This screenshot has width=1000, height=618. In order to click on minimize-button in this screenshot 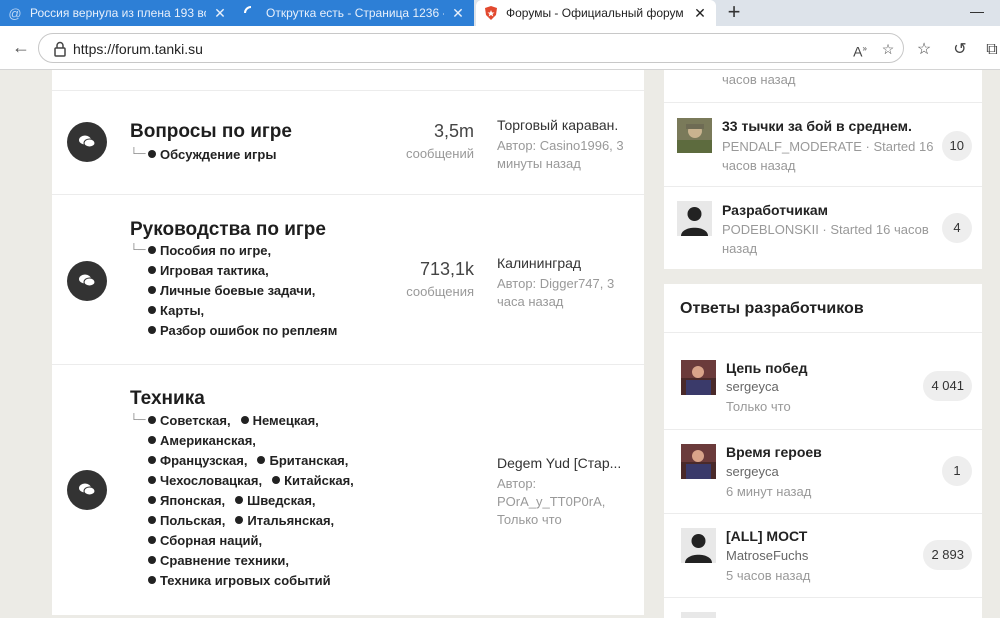, I will do `click(977, 12)`.